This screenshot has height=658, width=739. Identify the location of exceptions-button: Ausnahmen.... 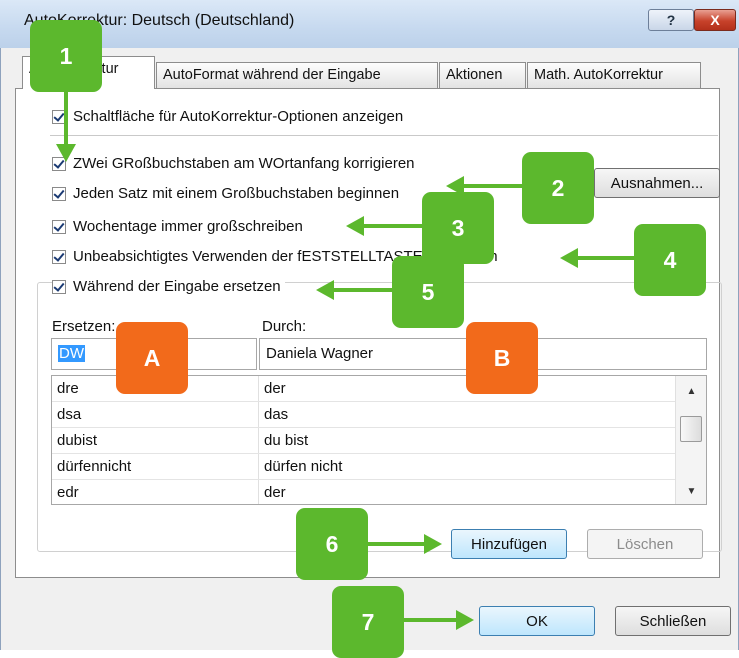
(657, 183).